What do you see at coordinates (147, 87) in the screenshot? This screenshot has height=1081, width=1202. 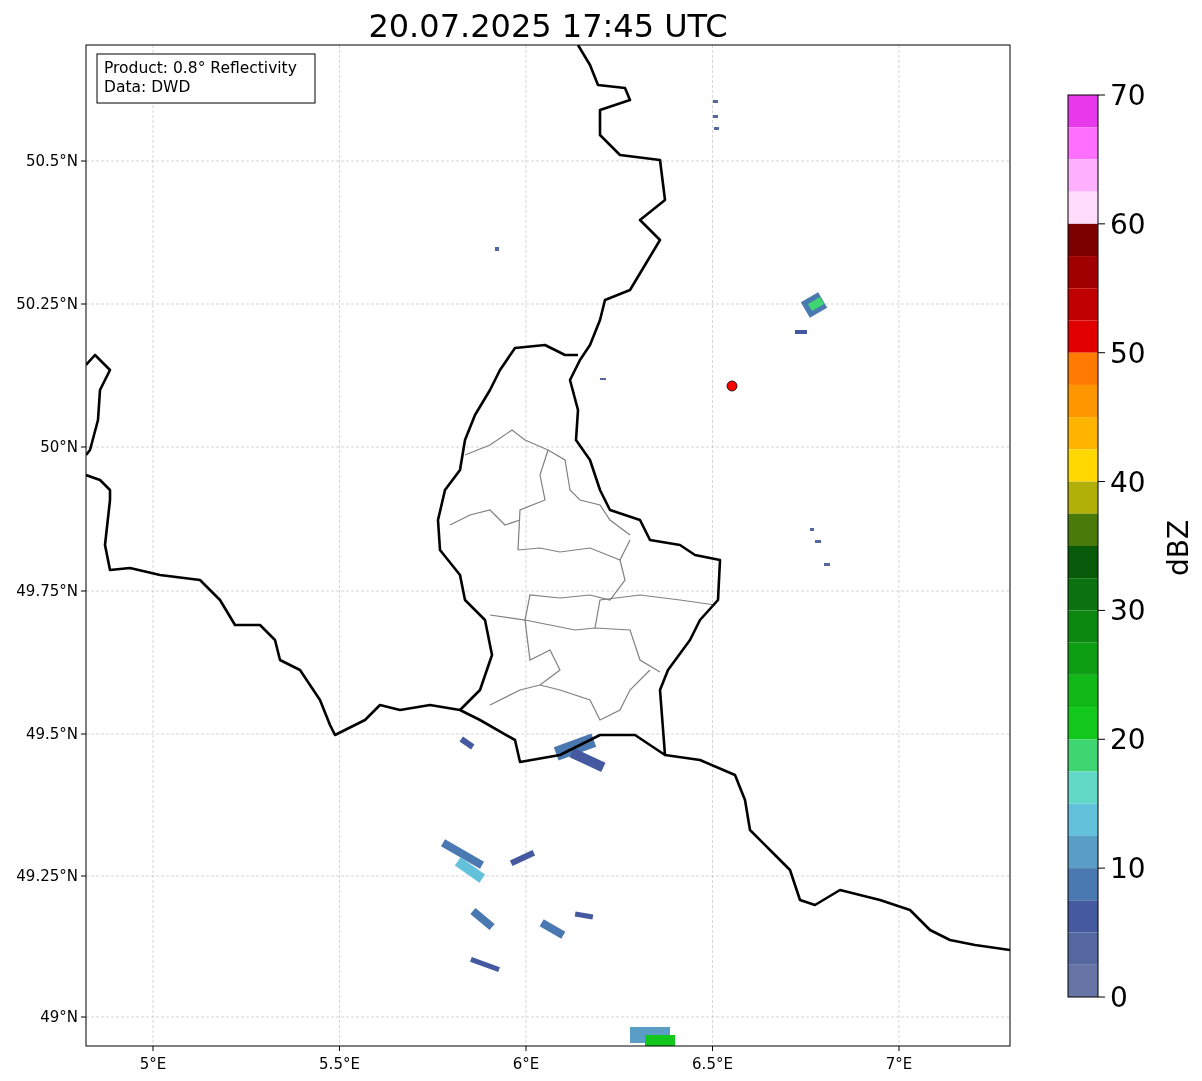 I see `legend-text: Data: DWD` at bounding box center [147, 87].